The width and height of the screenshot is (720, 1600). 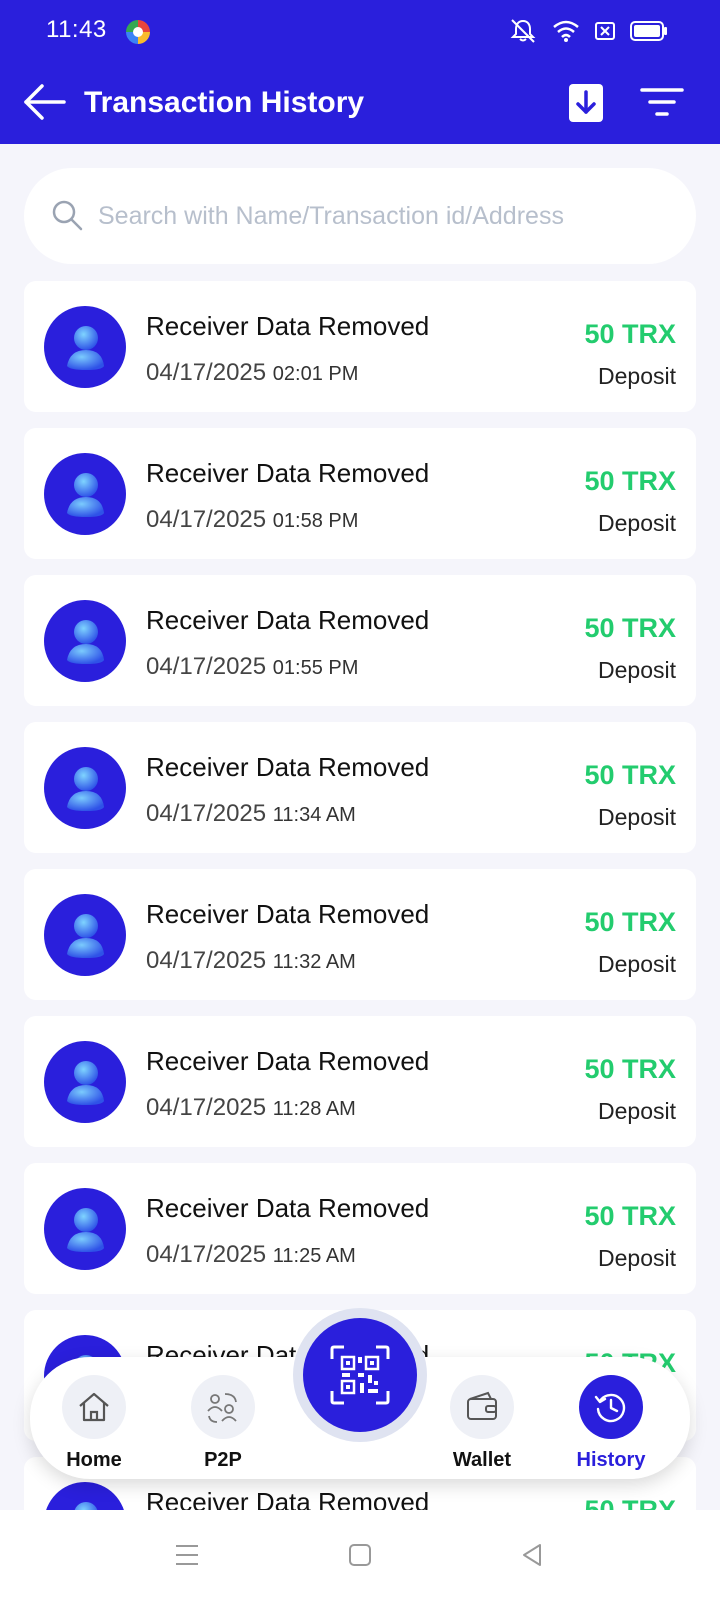 I want to click on system-nav-bar, so click(x=360, y=1555).